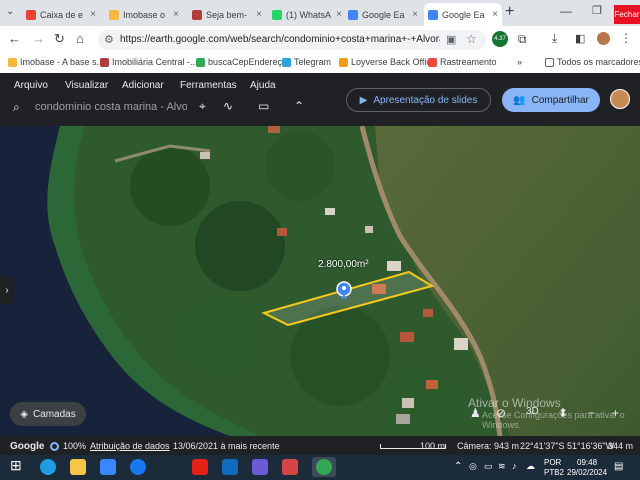  Describe the element at coordinates (566, 11) in the screenshot. I see `minimize-icon: —` at that location.